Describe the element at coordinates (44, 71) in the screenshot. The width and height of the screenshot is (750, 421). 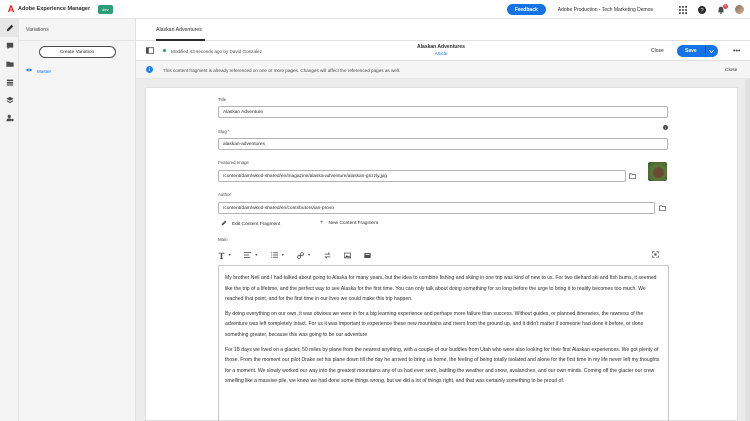
I see `variation-item-label: Master` at that location.